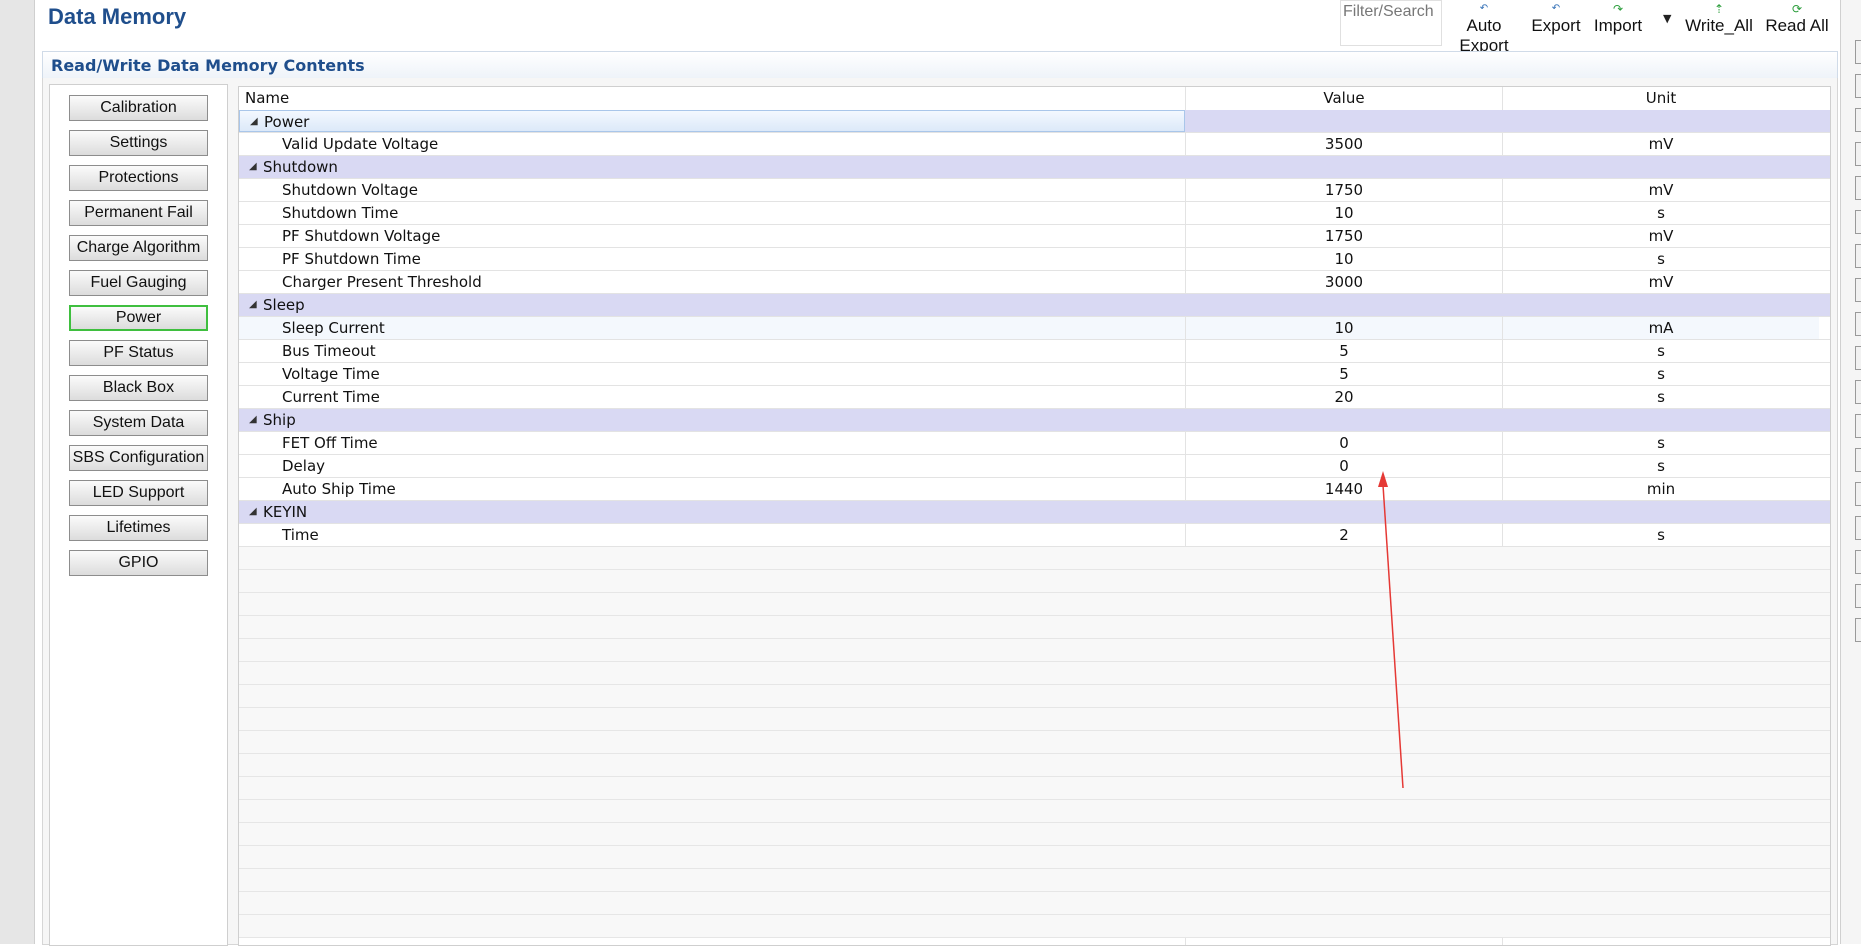  I want to click on nav-button-gpio: GPIO, so click(138, 563).